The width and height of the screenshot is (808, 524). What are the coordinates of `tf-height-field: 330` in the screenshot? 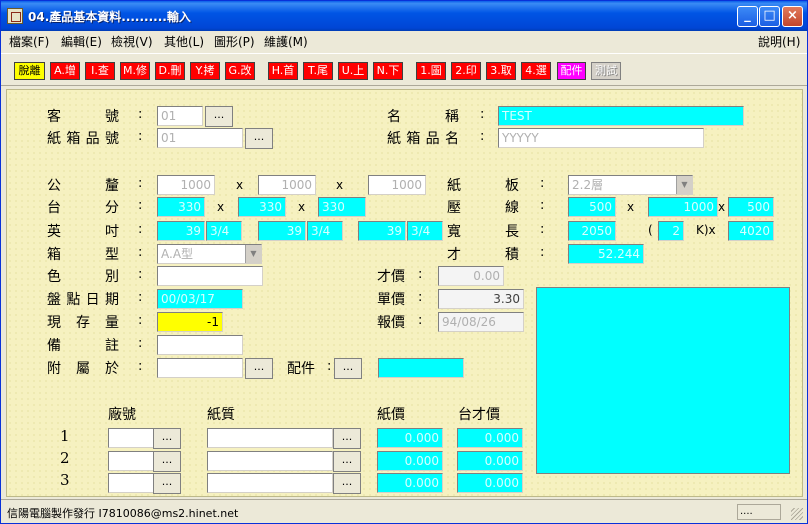 It's located at (342, 207).